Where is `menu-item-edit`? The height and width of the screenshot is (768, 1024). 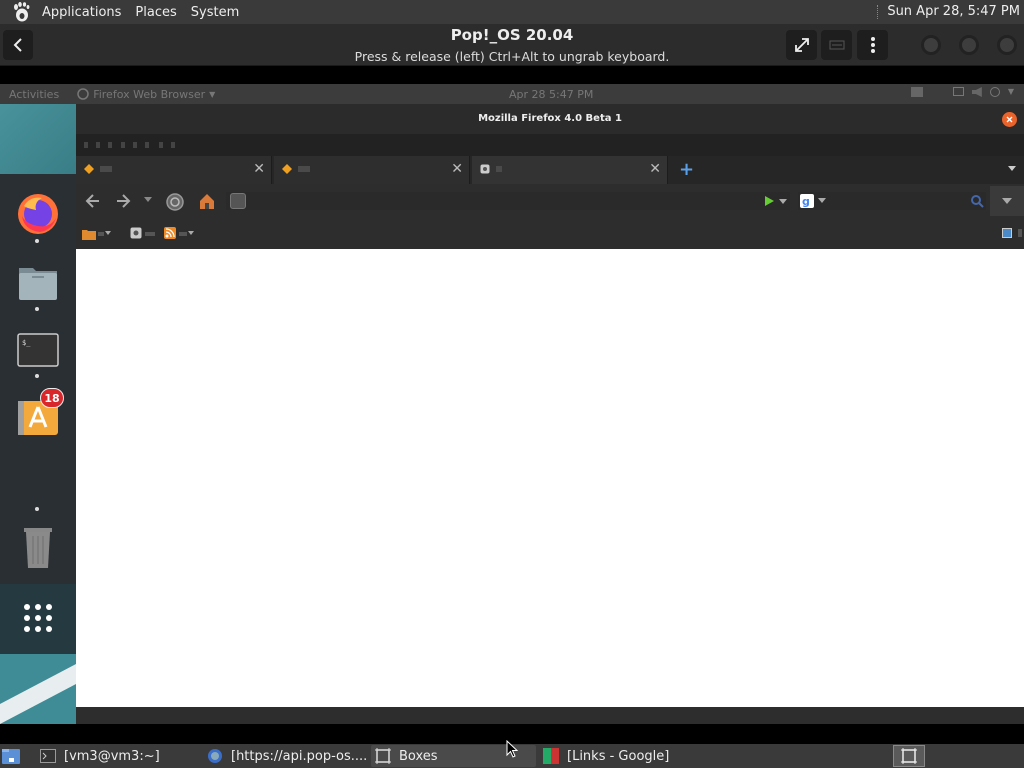
menu-item-edit is located at coordinates (98, 145).